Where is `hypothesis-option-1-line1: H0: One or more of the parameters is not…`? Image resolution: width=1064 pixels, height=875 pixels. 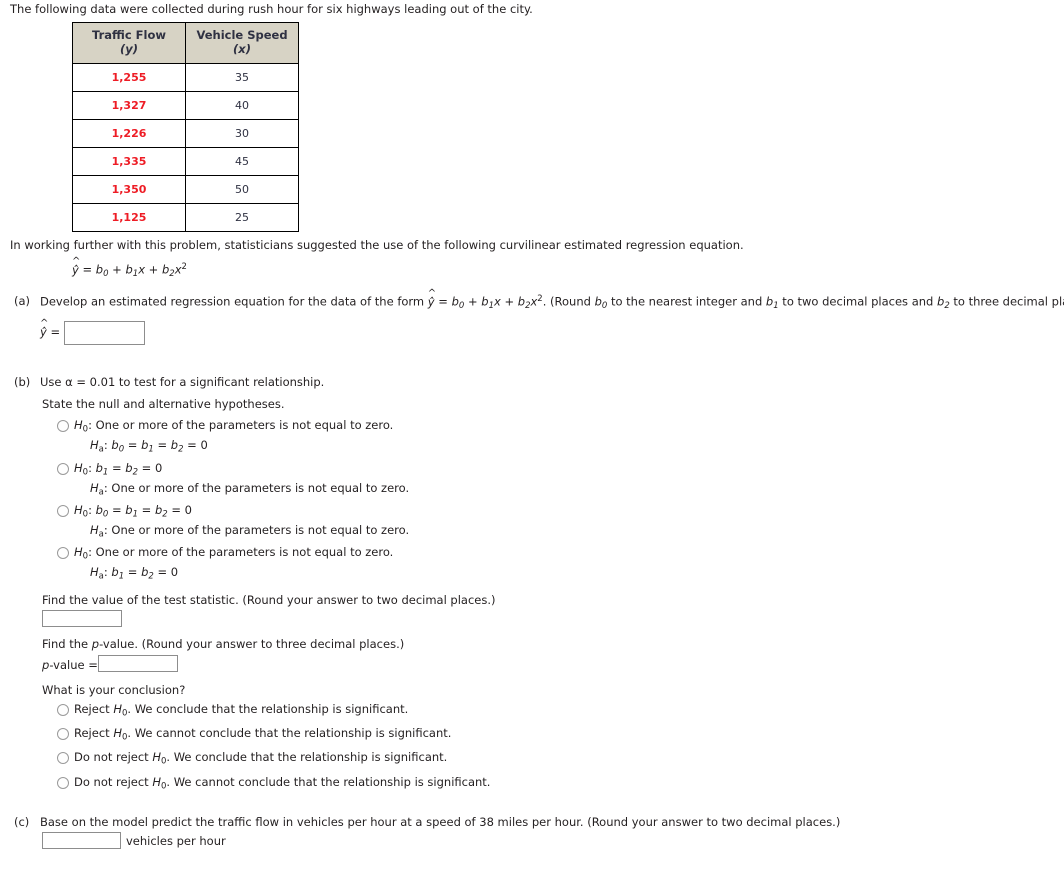
hypothesis-option-1-line1: H0: One or more of the parameters is not… is located at coordinates (234, 426).